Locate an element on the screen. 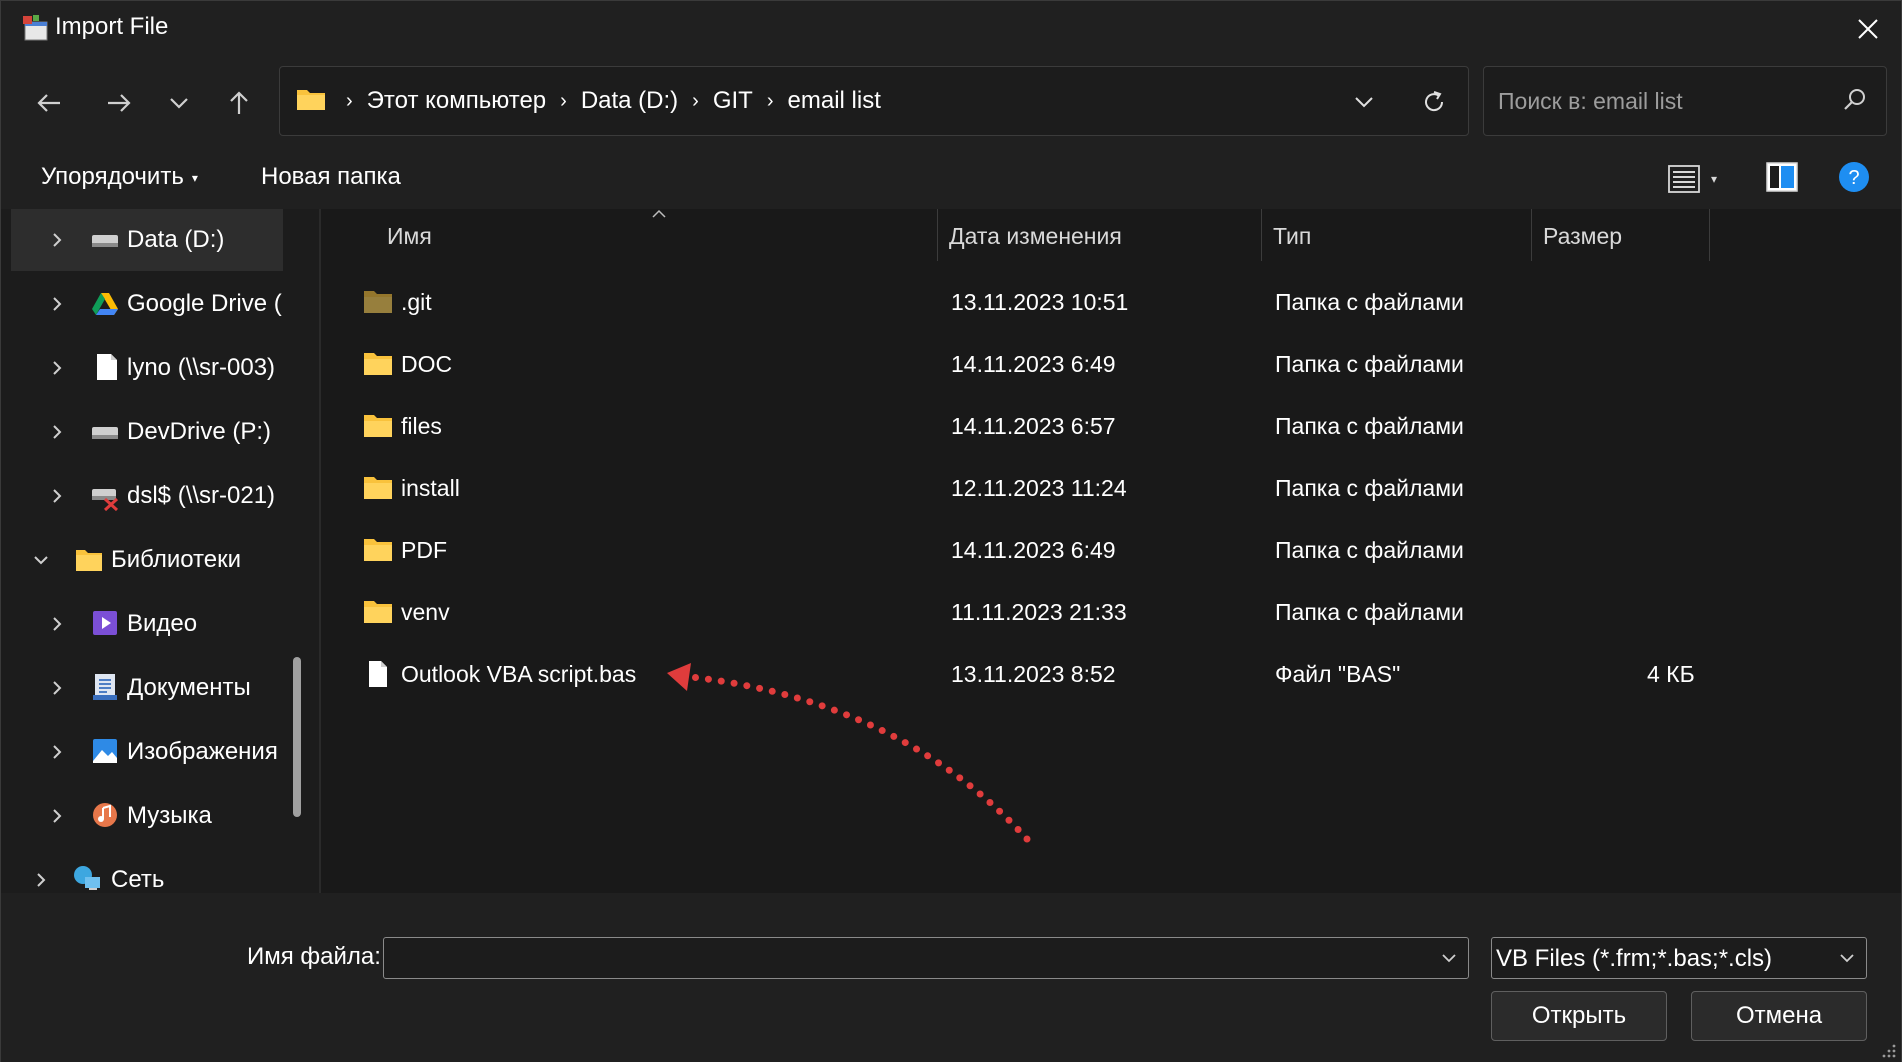  file-row: DOC 14.11.2023 6:49 Папка с файлами is located at coordinates (1111, 366).